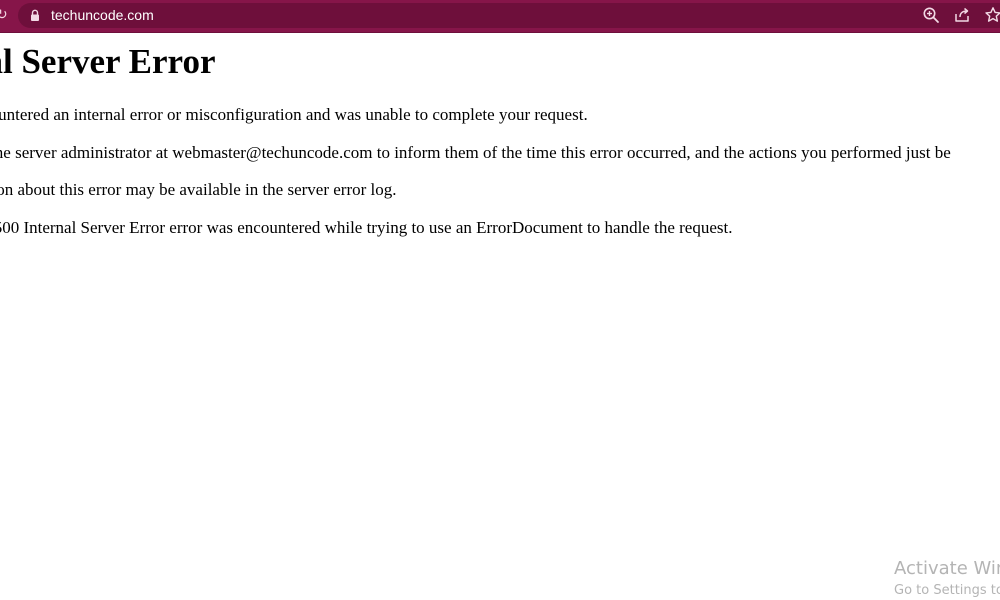 Image resolution: width=1000 pixels, height=600 pixels. What do you see at coordinates (992, 15) in the screenshot?
I see `star-icon` at bounding box center [992, 15].